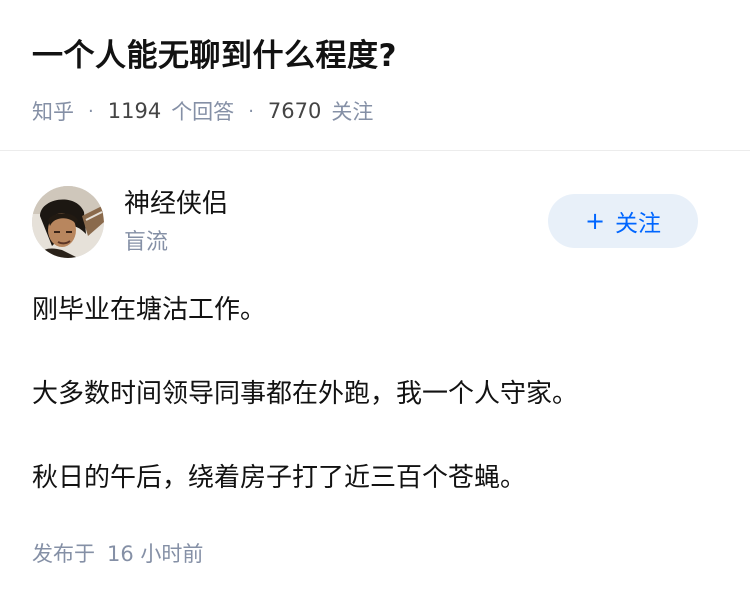  What do you see at coordinates (638, 224) in the screenshot?
I see `follow-button-label: 关注` at bounding box center [638, 224].